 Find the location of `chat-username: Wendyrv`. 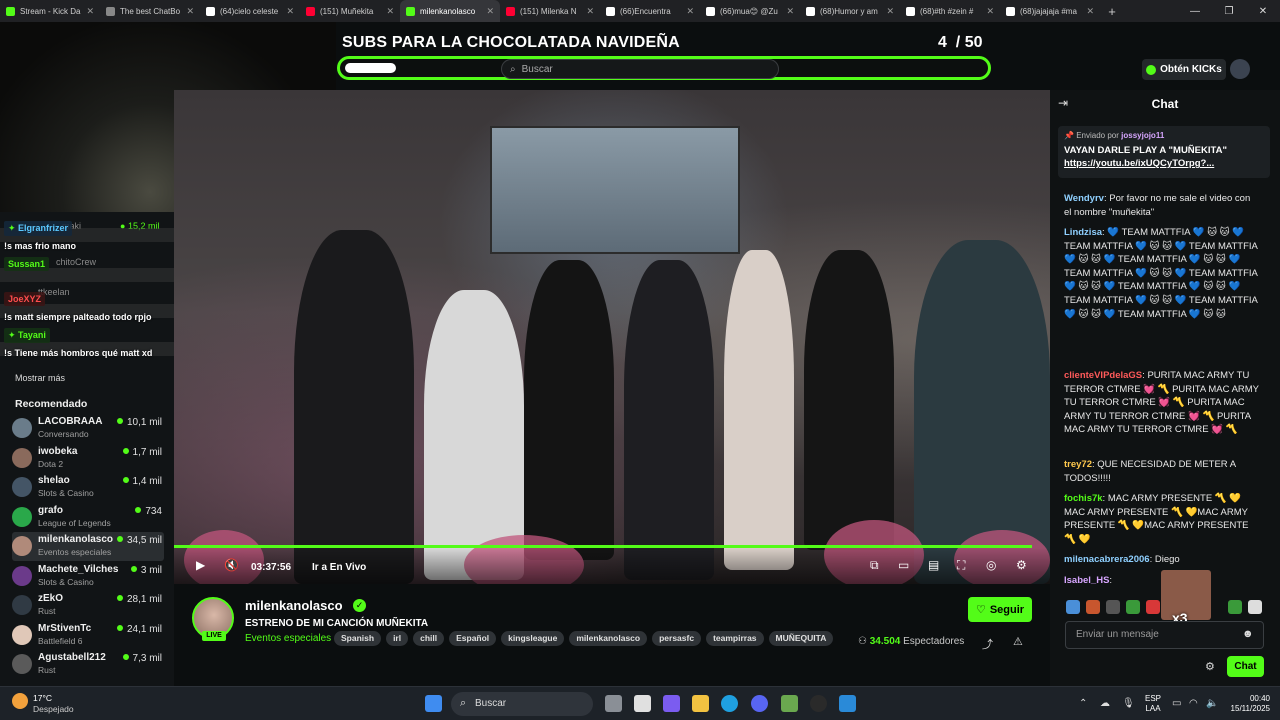

chat-username: Wendyrv is located at coordinates (1084, 198).